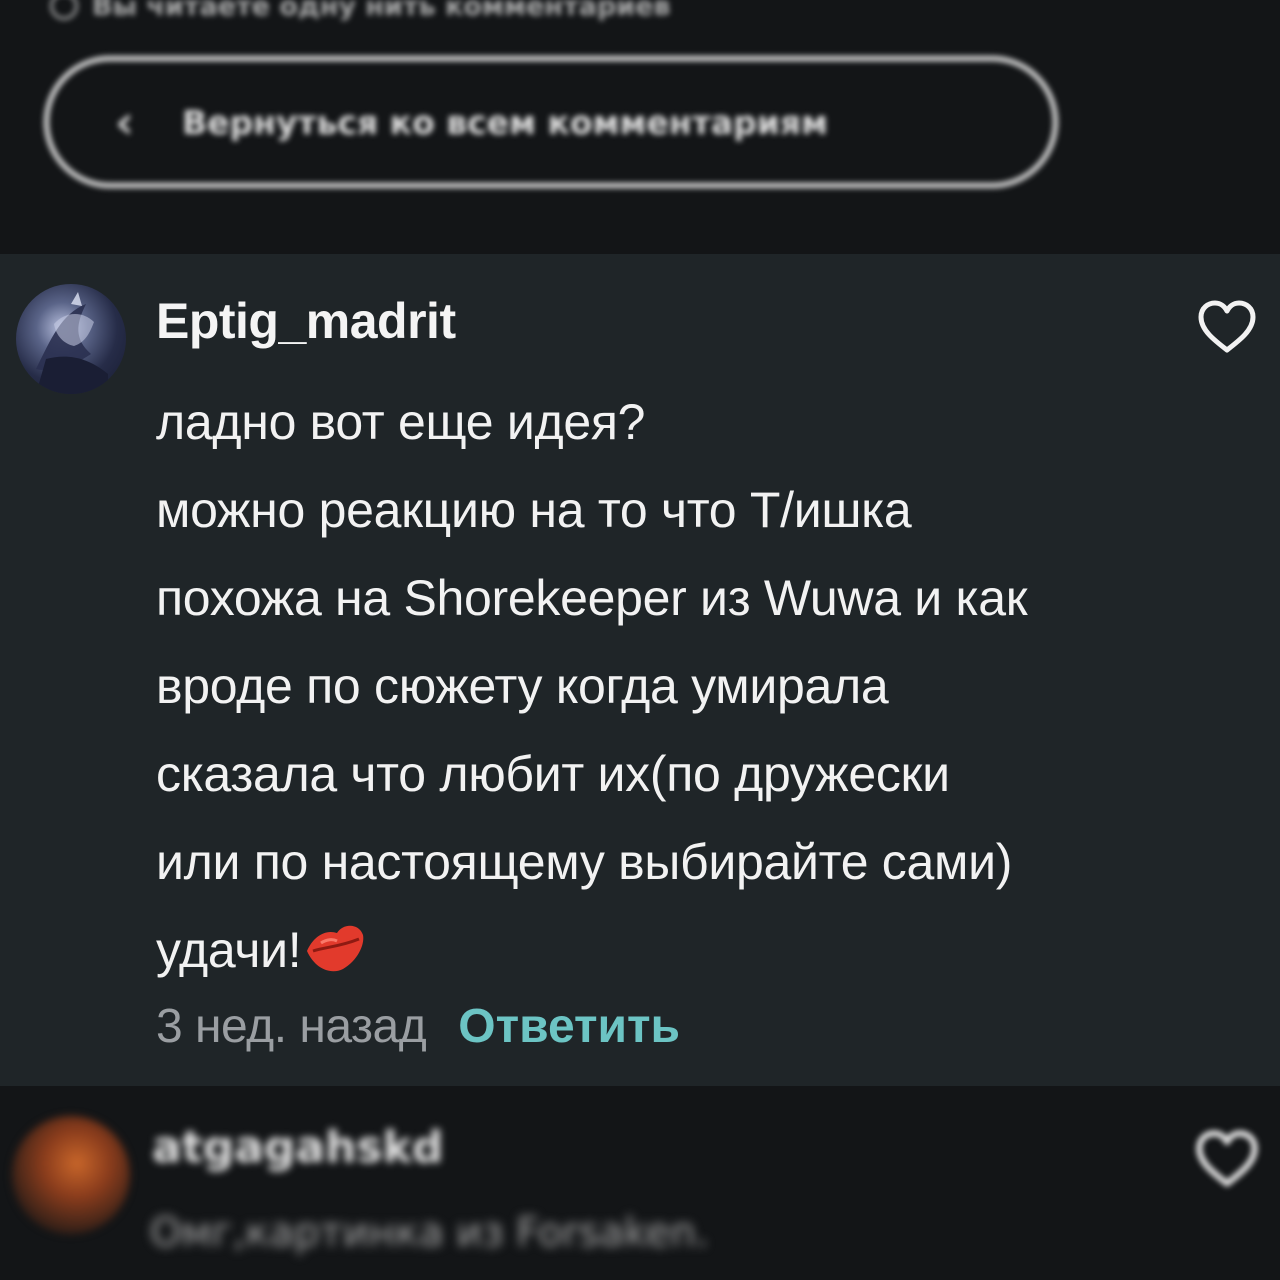 Image resolution: width=1280 pixels, height=1280 pixels. What do you see at coordinates (592, 598) in the screenshot?
I see `comment-line: похожа на Shorekeeper из Wuwa и как` at bounding box center [592, 598].